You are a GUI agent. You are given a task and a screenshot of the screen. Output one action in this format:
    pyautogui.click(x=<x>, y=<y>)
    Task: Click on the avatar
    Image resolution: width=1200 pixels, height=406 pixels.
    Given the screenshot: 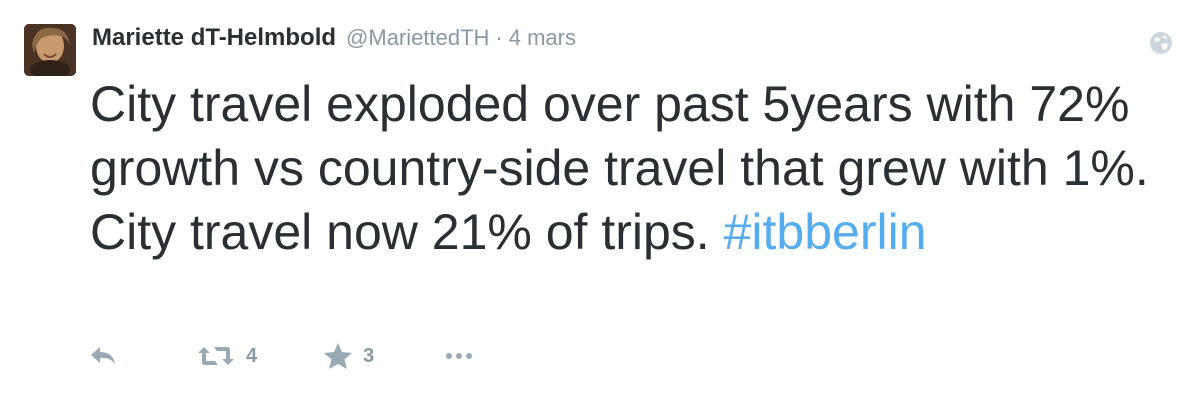 What is the action you would take?
    pyautogui.click(x=50, y=50)
    